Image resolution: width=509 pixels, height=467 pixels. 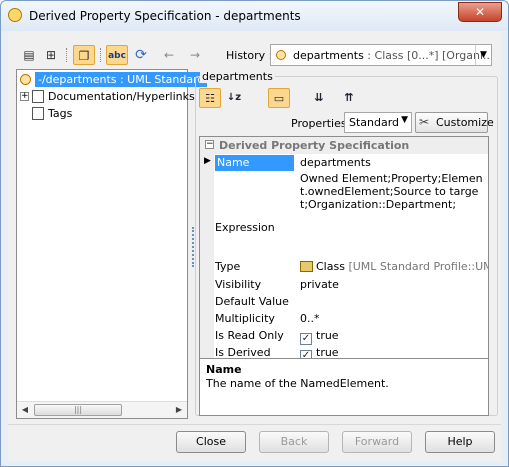 I want to click on history-label: History :, so click(x=249, y=55).